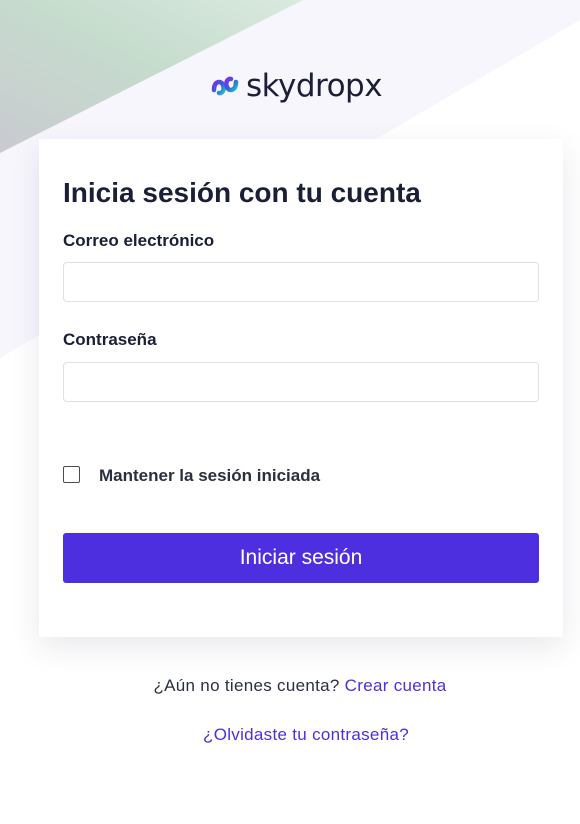  Describe the element at coordinates (306, 734) in the screenshot. I see `forgot-password-link: ¿Olvidaste tu contraseña?` at that location.